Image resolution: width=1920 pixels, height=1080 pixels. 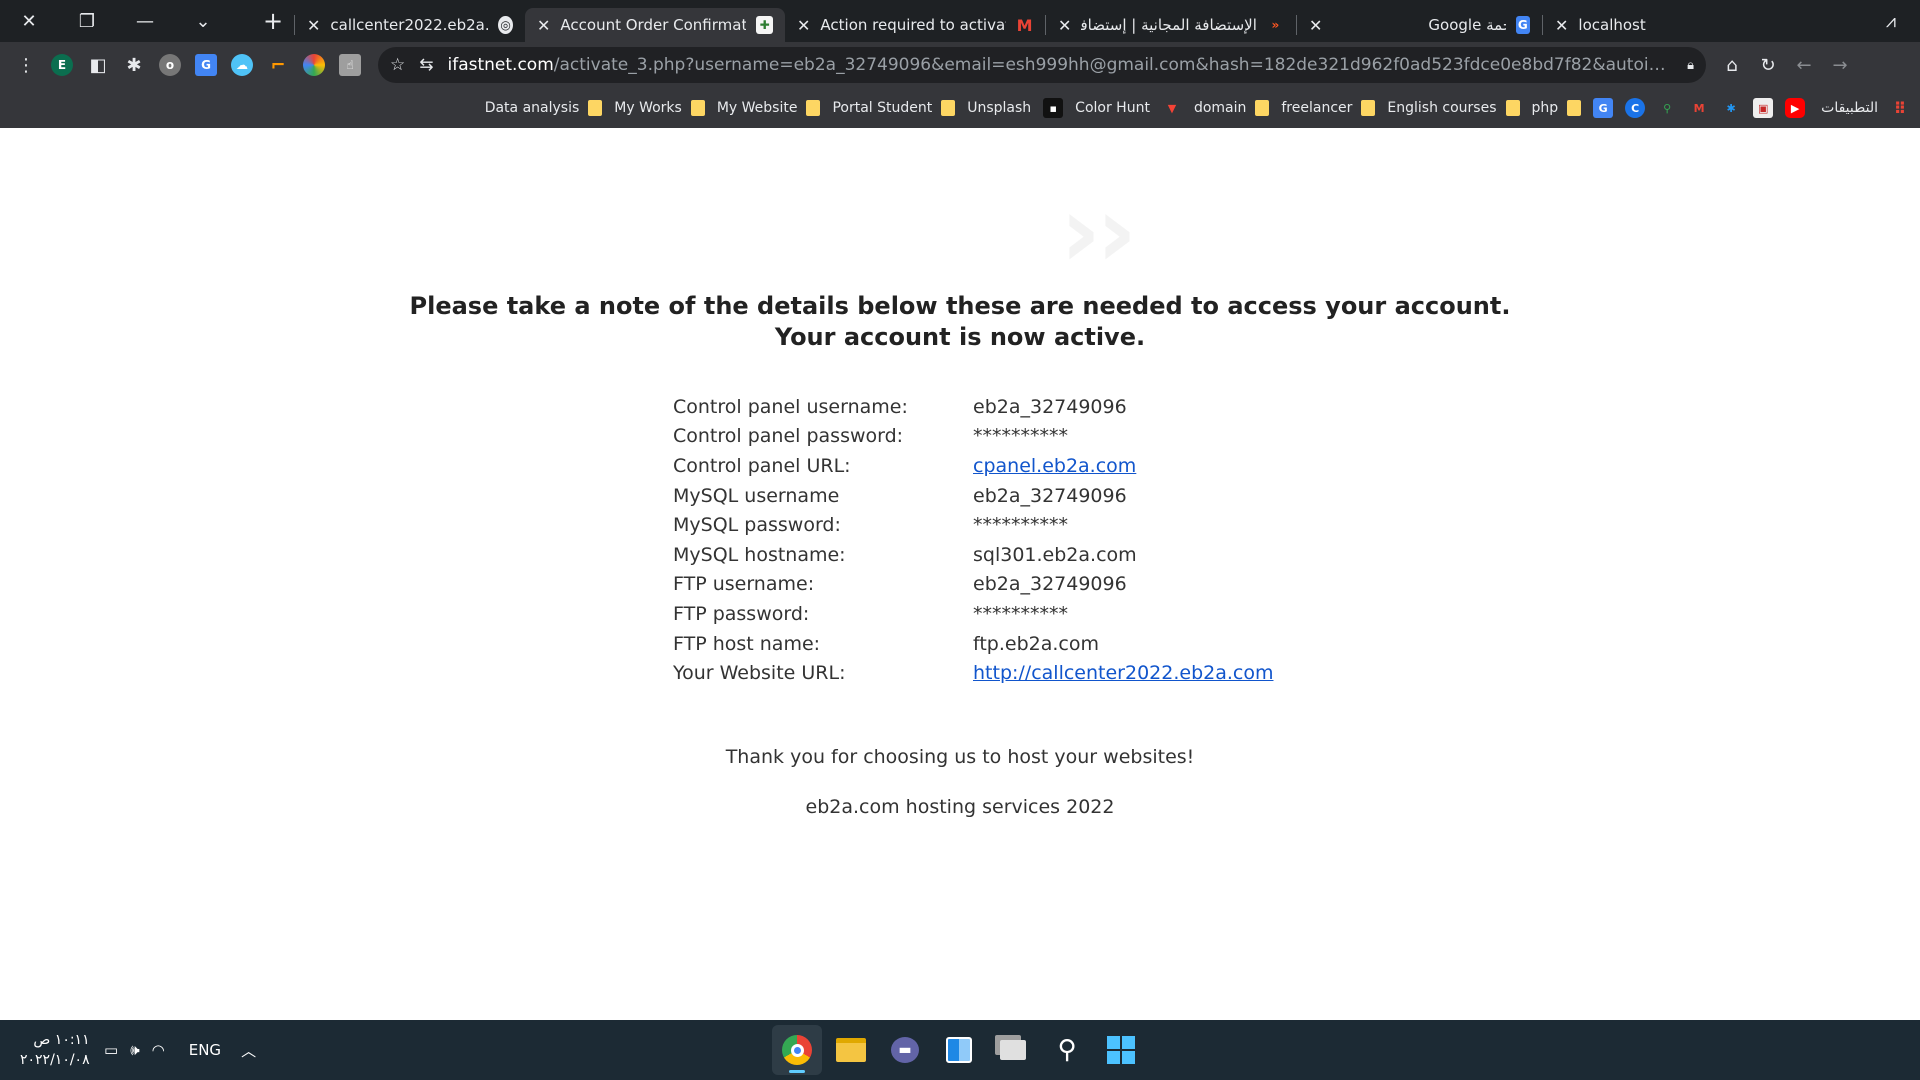 I want to click on detail-label: Control panel password:, so click(x=788, y=436).